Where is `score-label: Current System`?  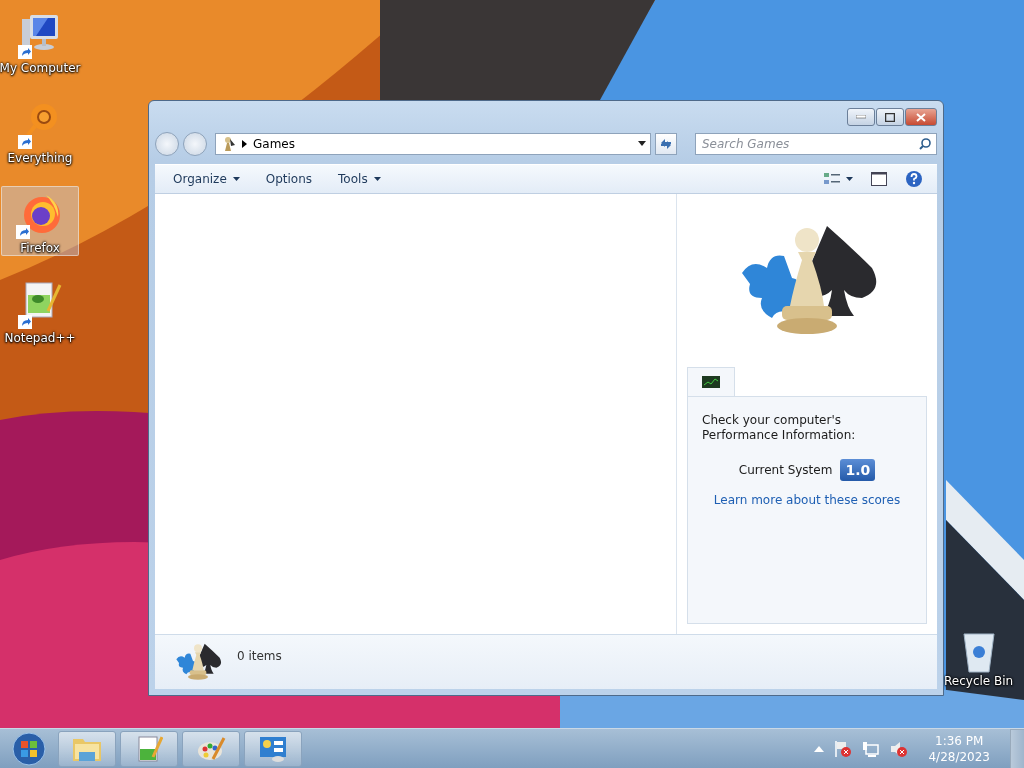
score-label: Current System is located at coordinates (785, 469).